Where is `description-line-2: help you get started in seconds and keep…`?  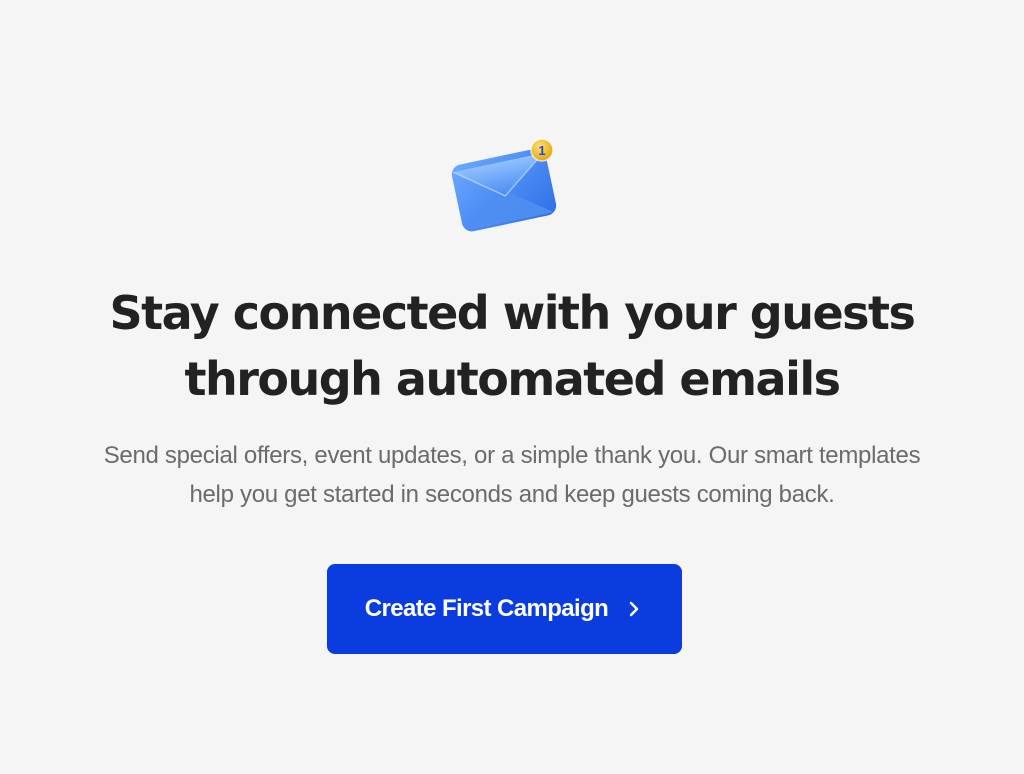
description-line-2: help you get started in seconds and keep… is located at coordinates (512, 494).